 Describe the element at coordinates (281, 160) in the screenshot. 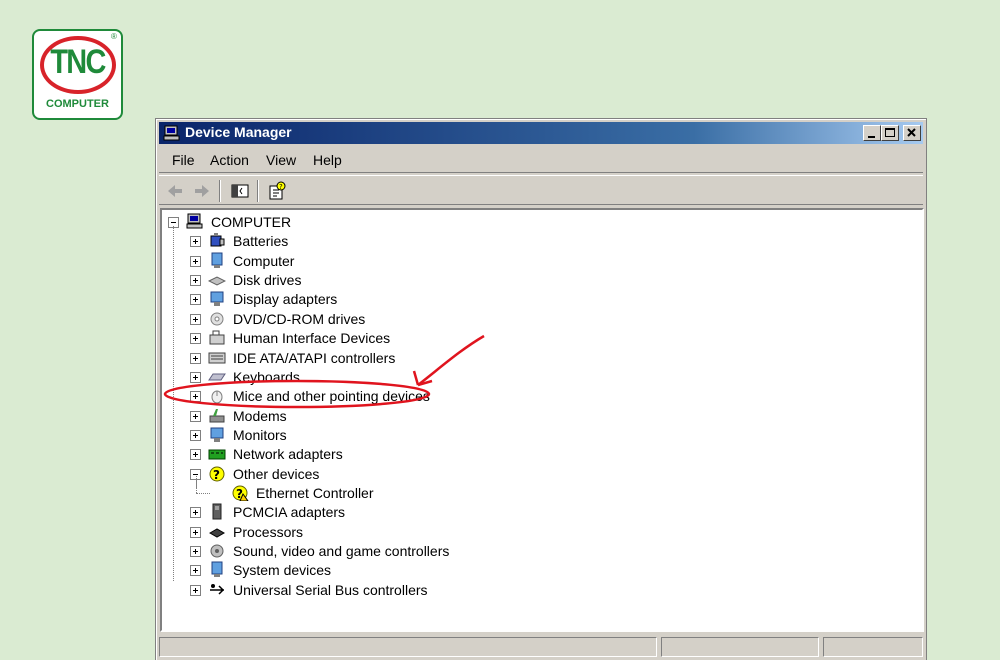

I see `menu-view: View` at that location.